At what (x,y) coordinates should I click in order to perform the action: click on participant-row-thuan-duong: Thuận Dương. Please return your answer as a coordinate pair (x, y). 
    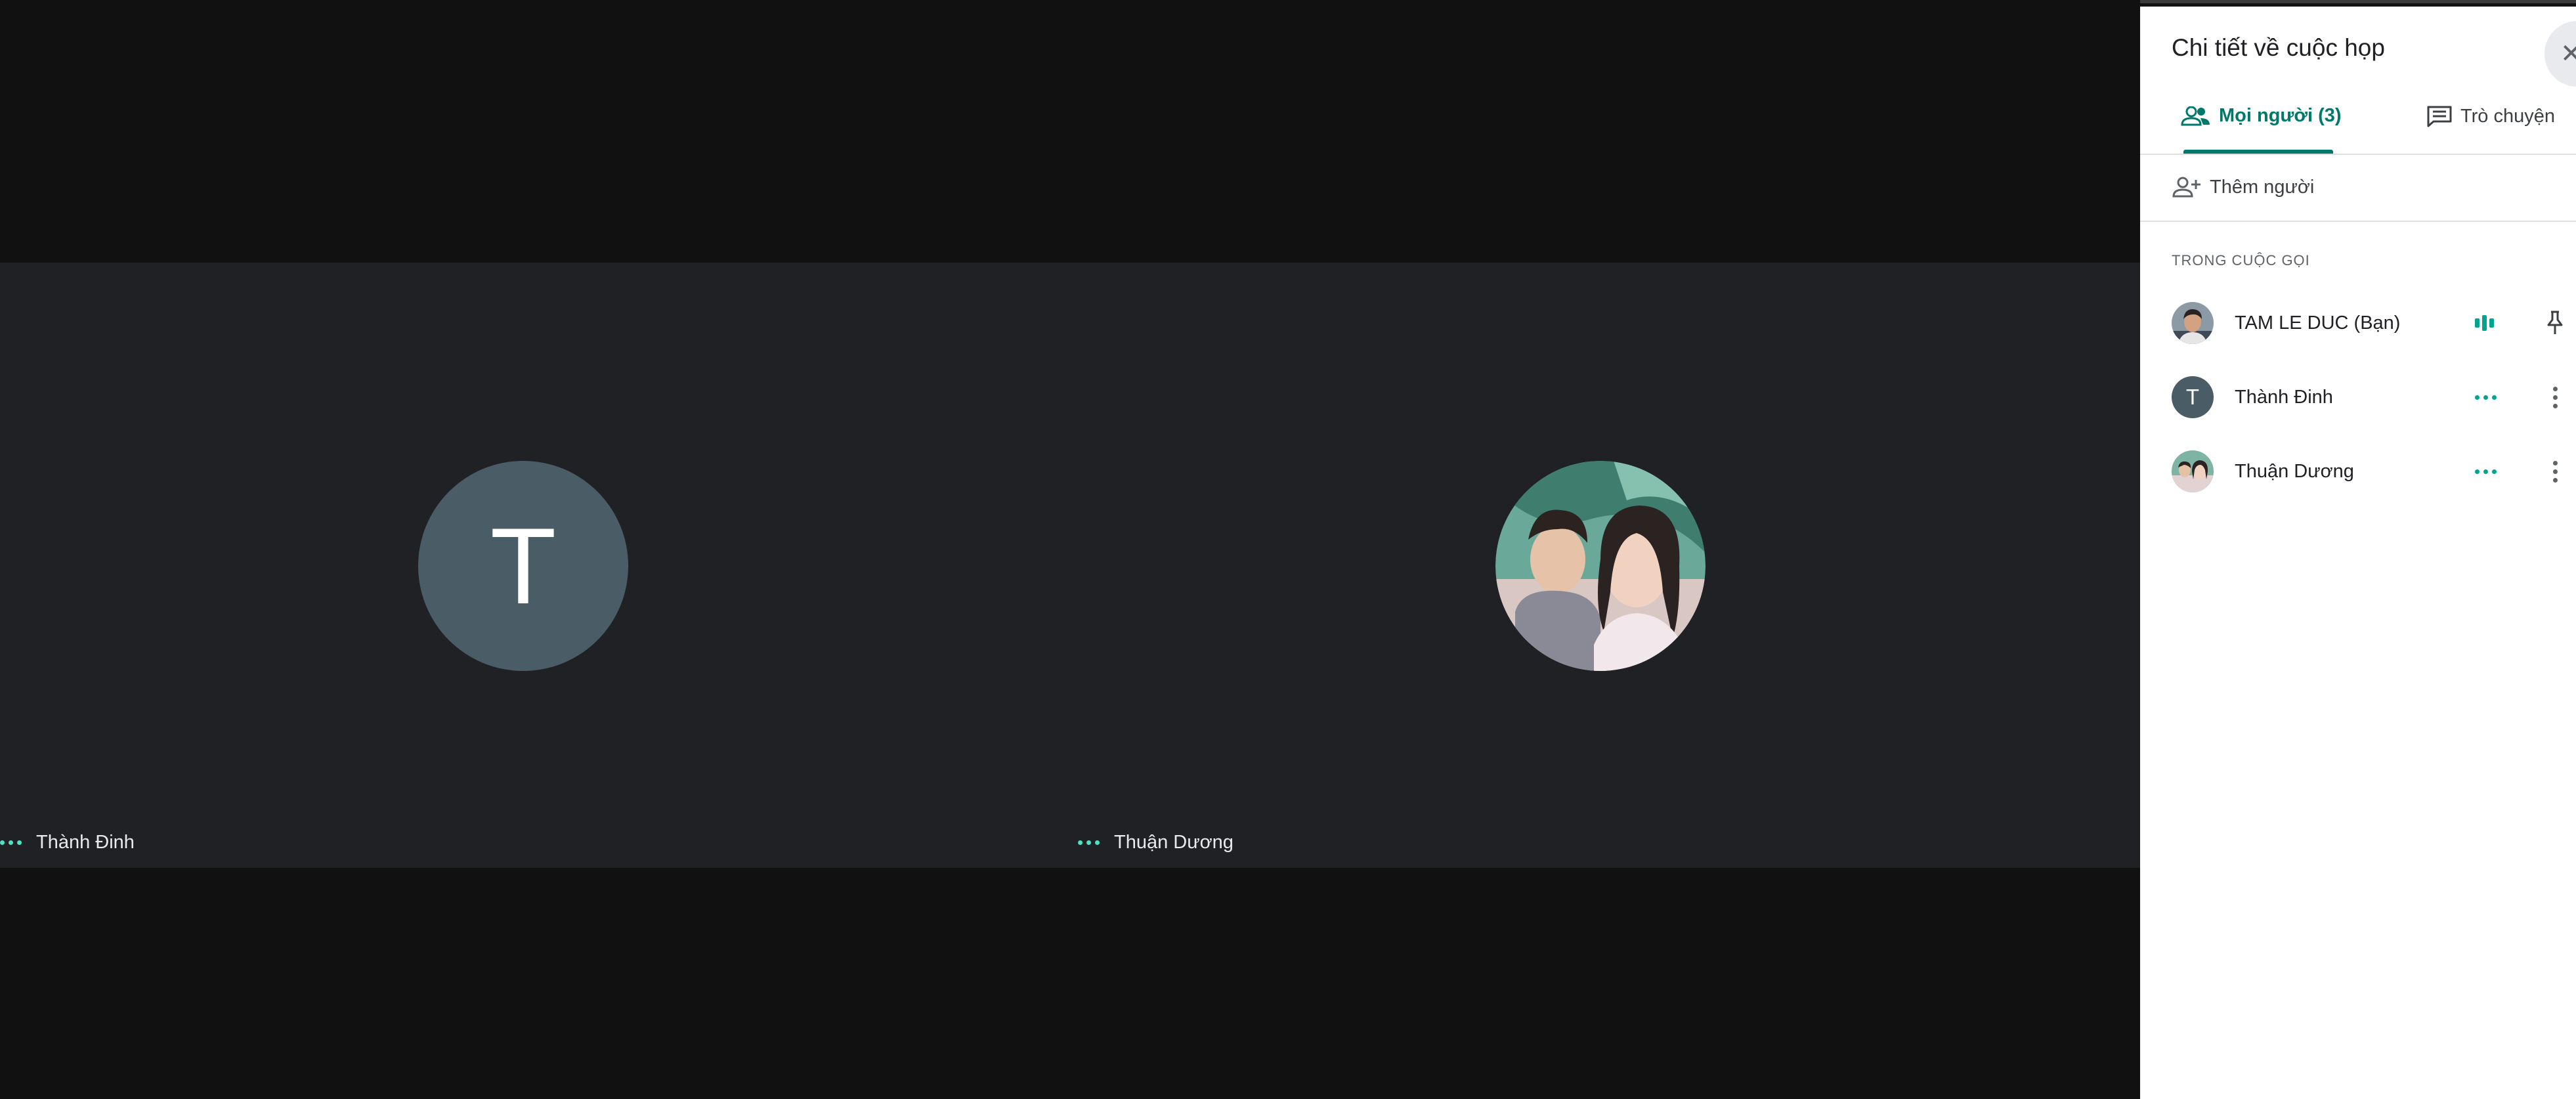
    Looking at the image, I should click on (2374, 471).